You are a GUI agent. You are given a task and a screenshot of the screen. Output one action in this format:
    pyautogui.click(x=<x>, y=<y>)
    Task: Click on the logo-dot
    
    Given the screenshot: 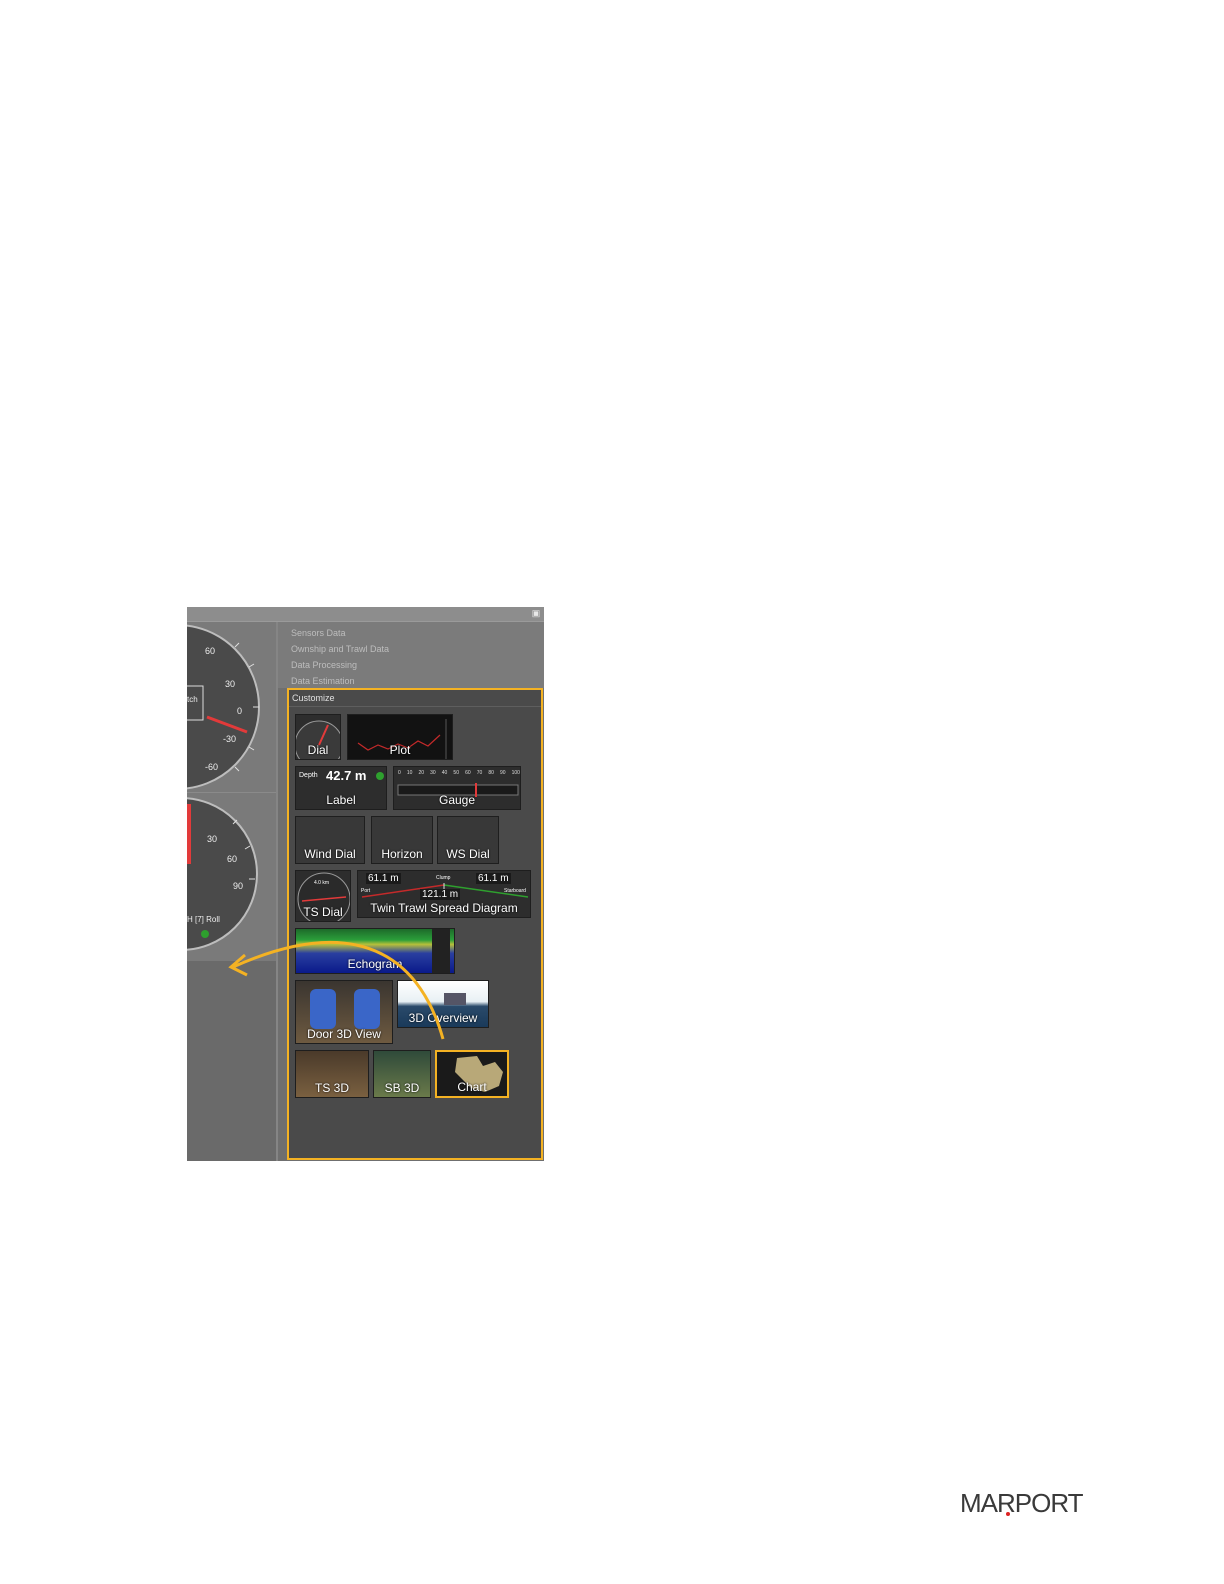 What is the action you would take?
    pyautogui.click(x=1008, y=1514)
    